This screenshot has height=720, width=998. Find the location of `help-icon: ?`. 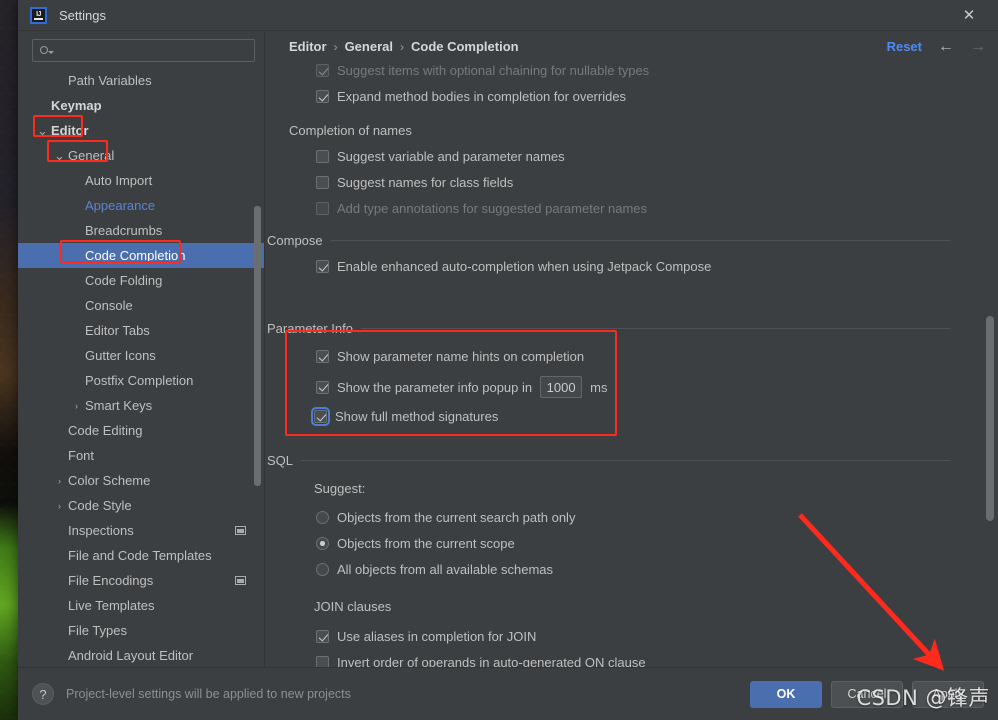

help-icon: ? is located at coordinates (43, 694).